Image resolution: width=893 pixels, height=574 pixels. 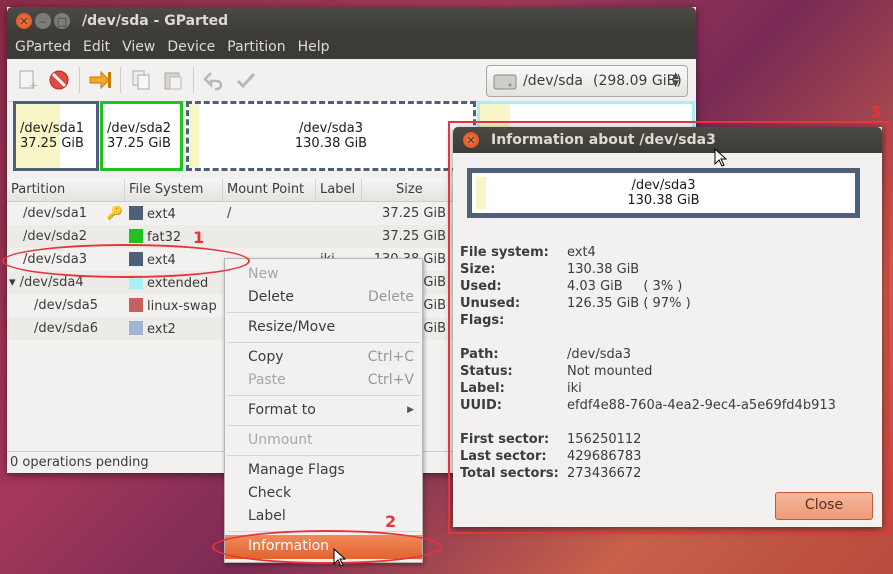 What do you see at coordinates (174, 190) in the screenshot?
I see `col-filesystem: File System` at bounding box center [174, 190].